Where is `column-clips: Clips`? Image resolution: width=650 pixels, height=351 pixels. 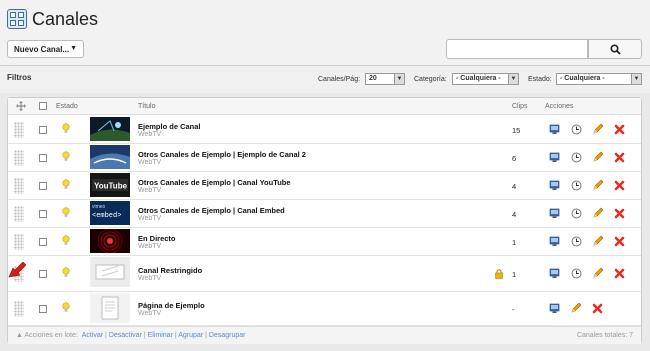 column-clips: Clips is located at coordinates (520, 106).